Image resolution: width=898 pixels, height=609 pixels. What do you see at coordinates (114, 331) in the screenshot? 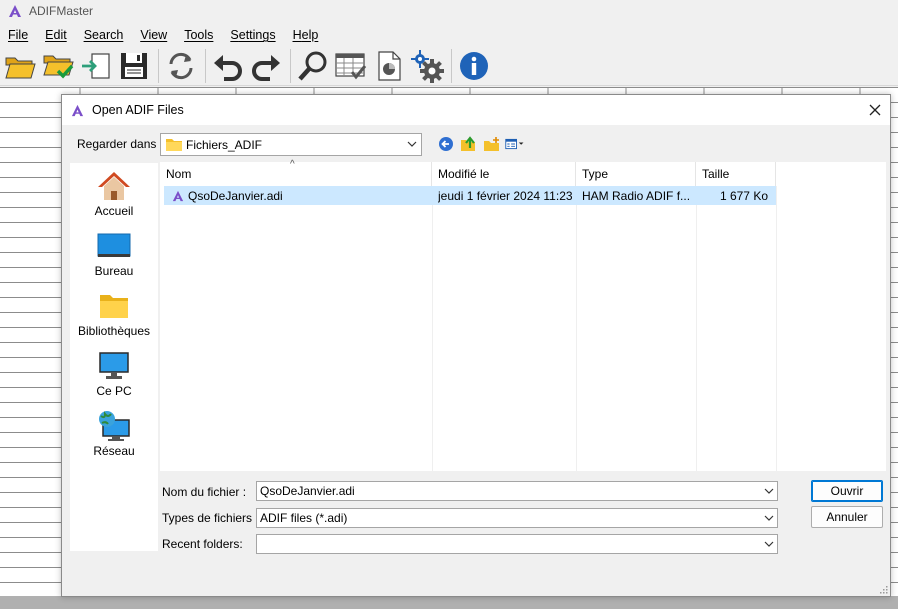
I see `place-label: Bibliothèques` at bounding box center [114, 331].